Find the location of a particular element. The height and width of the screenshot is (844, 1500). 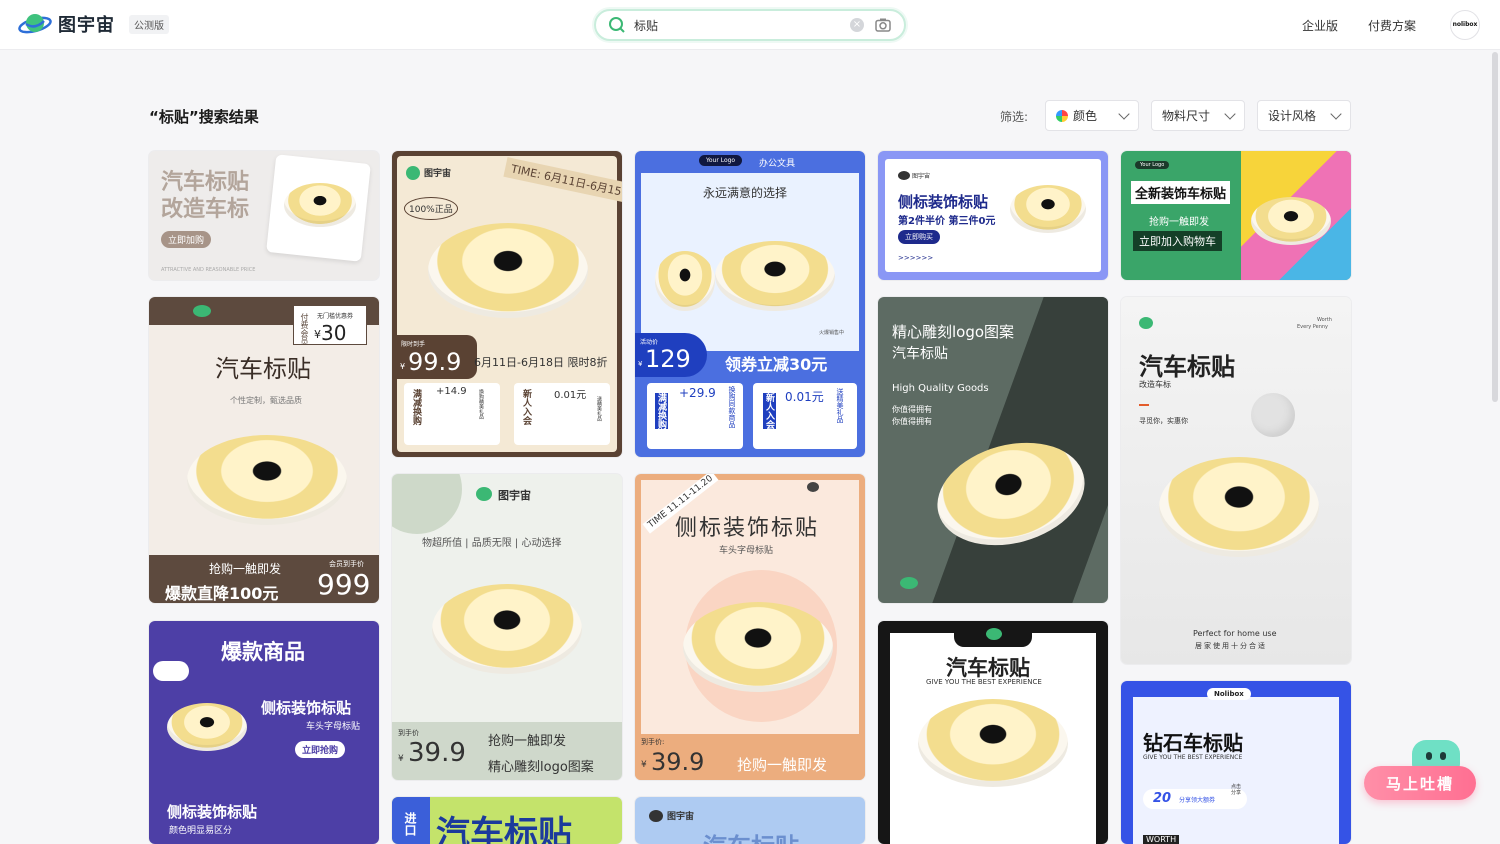

offer-b-note: 送精美礼品 is located at coordinates (840, 405).